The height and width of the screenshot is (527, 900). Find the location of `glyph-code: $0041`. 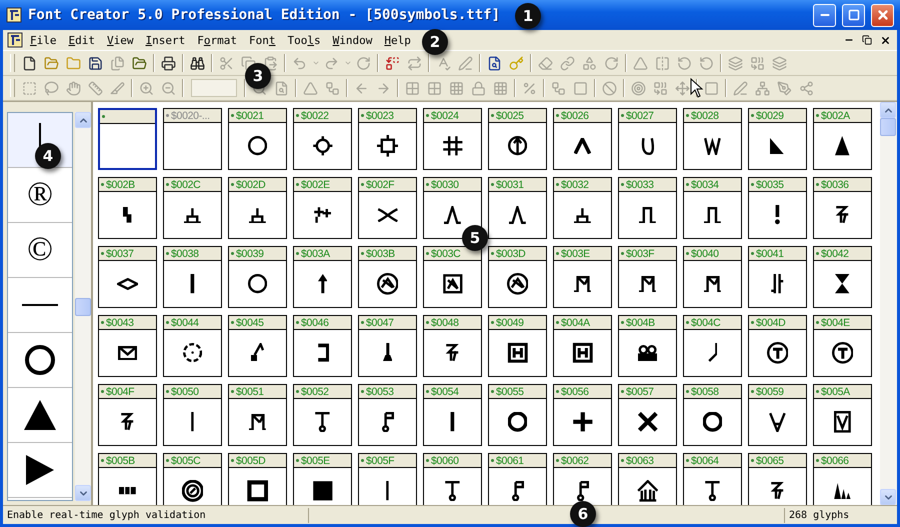

glyph-code: $0041 is located at coordinates (770, 254).